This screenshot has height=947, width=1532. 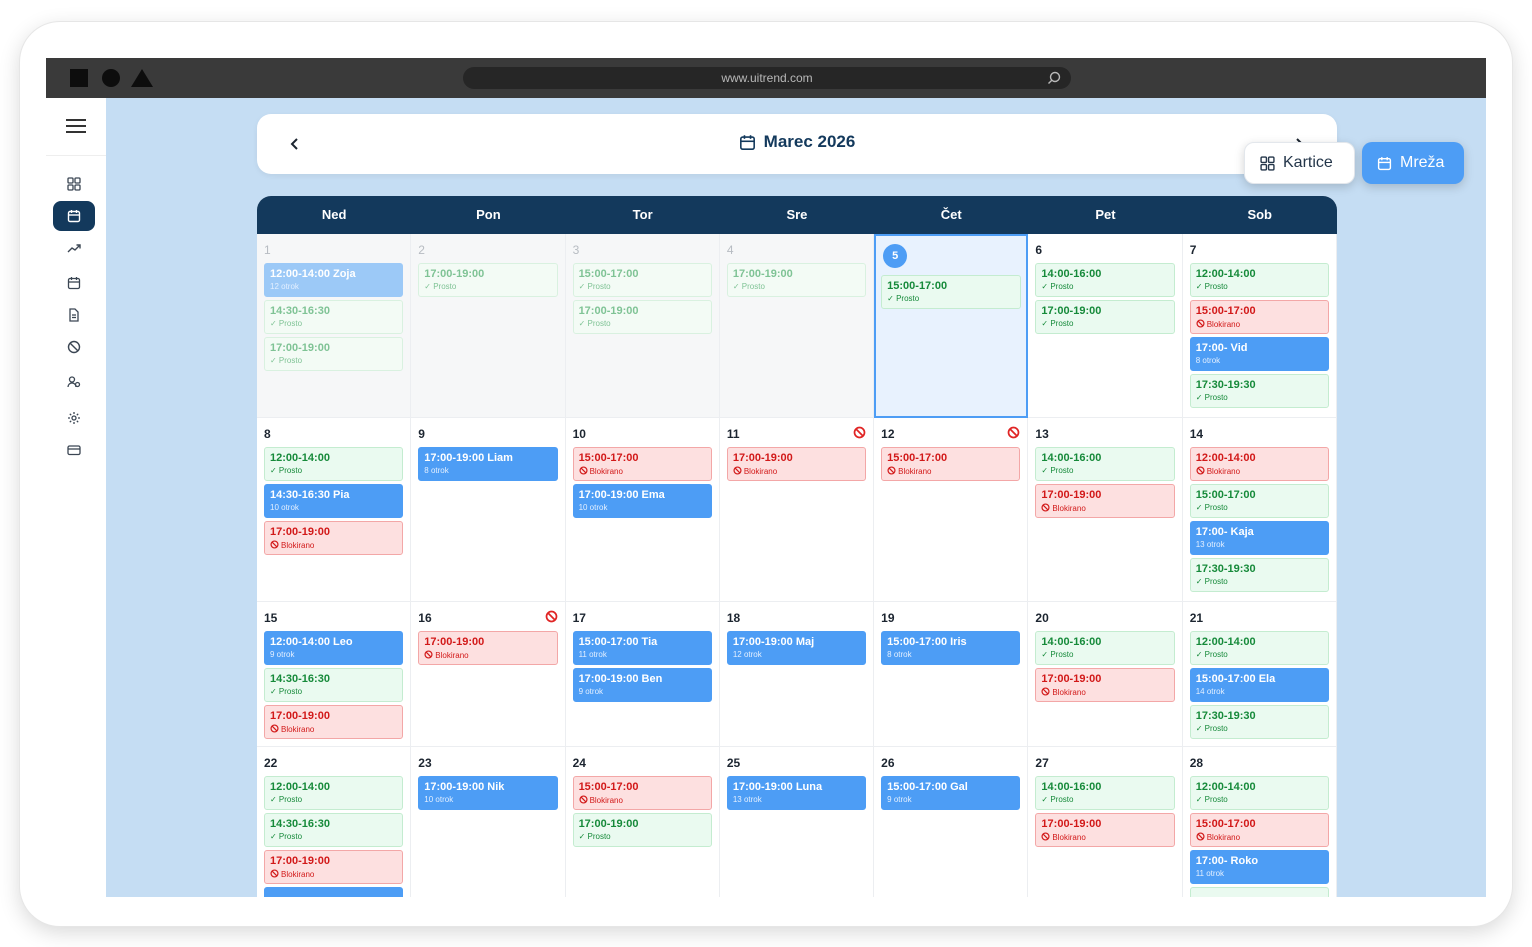 What do you see at coordinates (951, 326) in the screenshot?
I see `day-cell-today: 5 15:00-17:00 ✓ Prosto` at bounding box center [951, 326].